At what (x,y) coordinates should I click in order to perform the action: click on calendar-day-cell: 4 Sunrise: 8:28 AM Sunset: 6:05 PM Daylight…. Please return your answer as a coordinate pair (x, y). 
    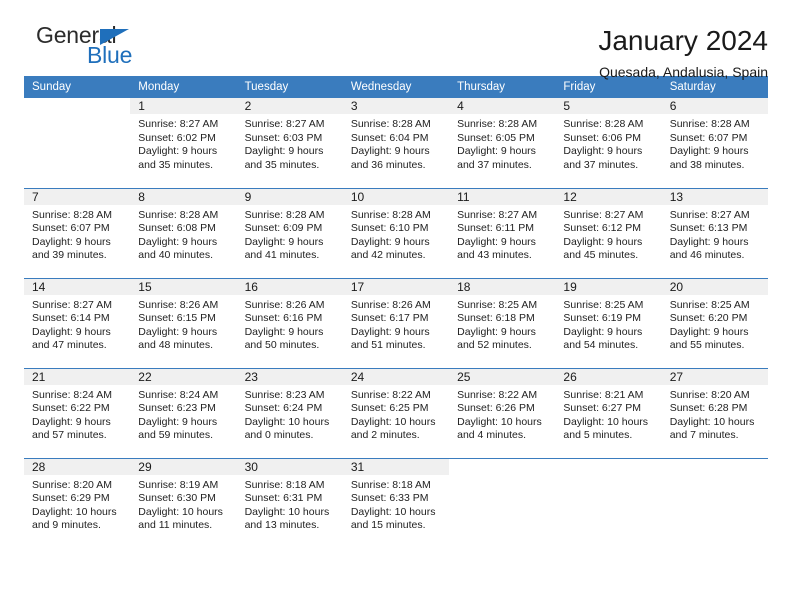
    Looking at the image, I should click on (502, 143).